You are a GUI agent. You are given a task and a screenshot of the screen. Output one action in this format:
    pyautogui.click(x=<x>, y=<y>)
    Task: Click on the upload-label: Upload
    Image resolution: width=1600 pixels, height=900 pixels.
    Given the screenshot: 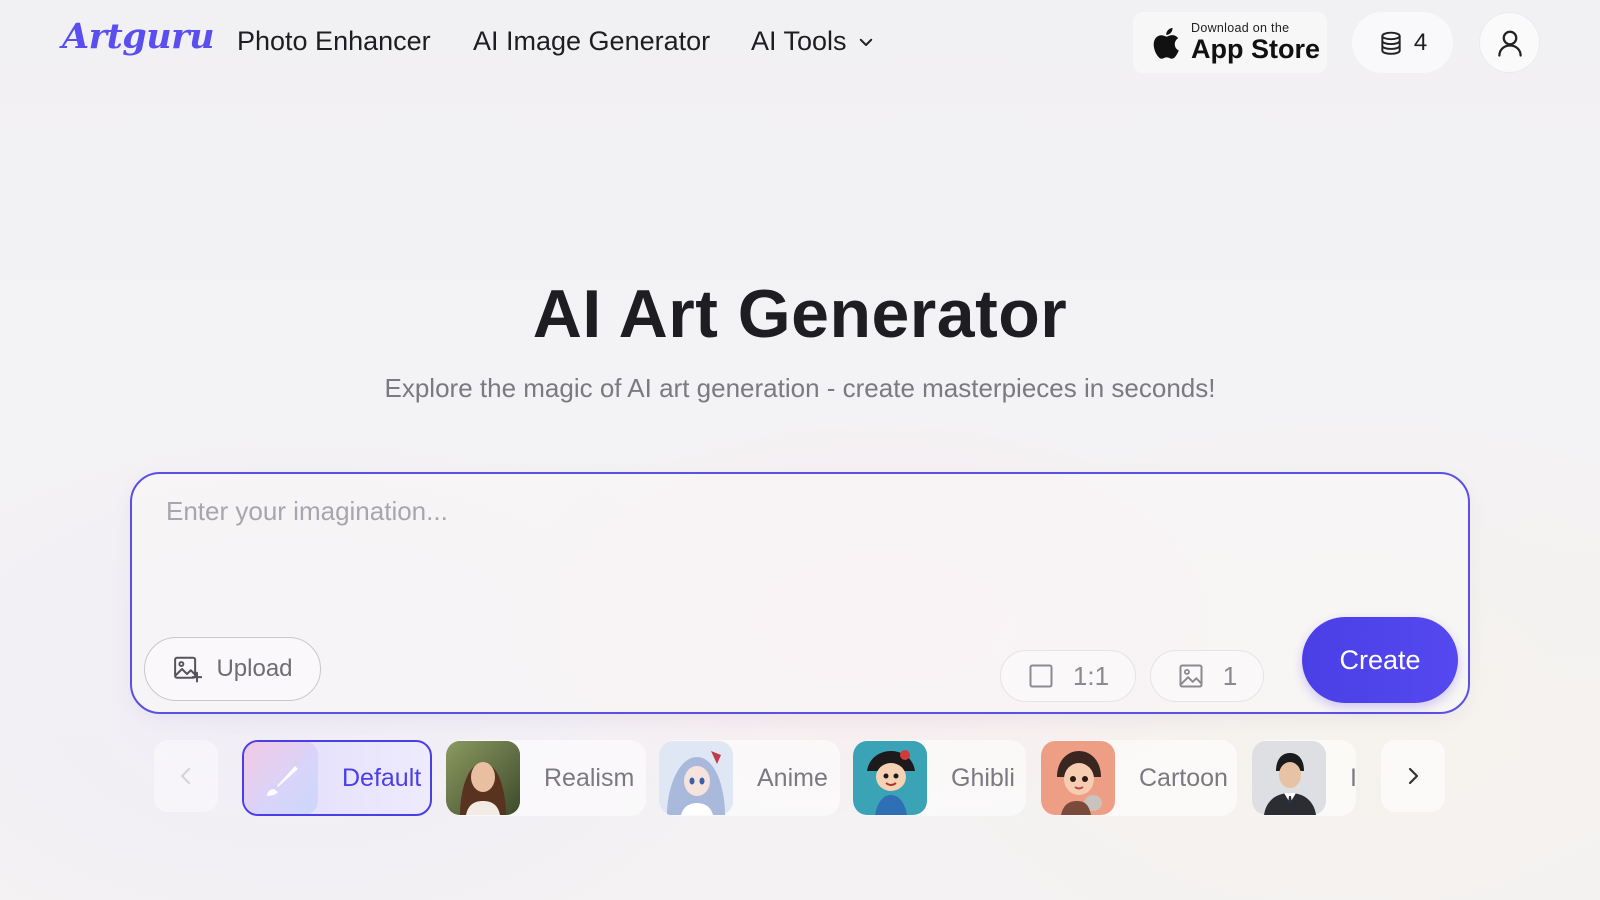 What is the action you would take?
    pyautogui.click(x=254, y=668)
    